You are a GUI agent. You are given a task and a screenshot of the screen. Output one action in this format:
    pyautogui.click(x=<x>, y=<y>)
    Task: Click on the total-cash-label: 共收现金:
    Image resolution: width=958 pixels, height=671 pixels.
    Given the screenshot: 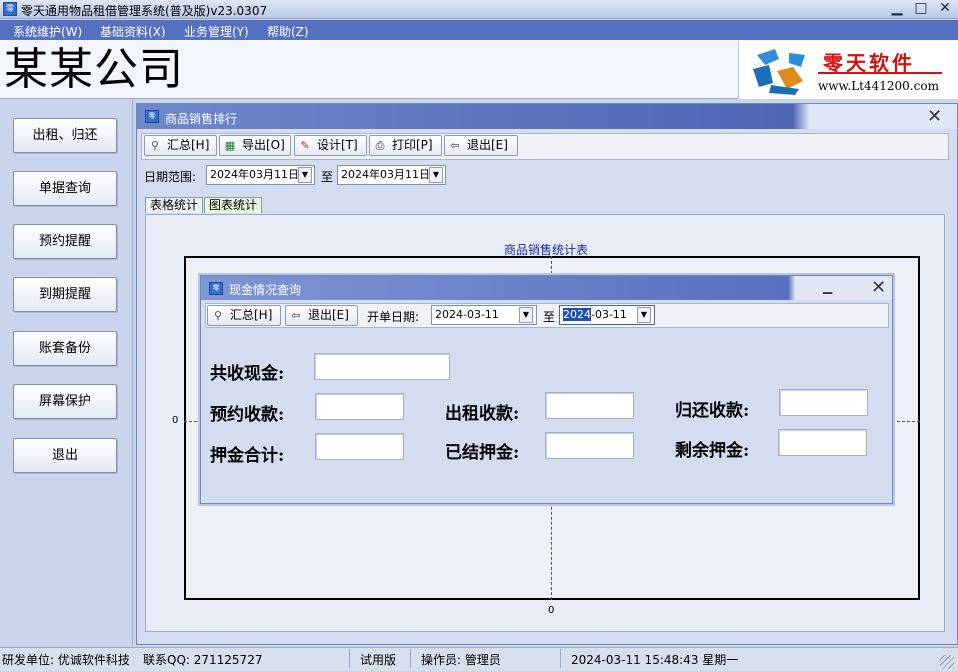 What is the action you would take?
    pyautogui.click(x=247, y=374)
    